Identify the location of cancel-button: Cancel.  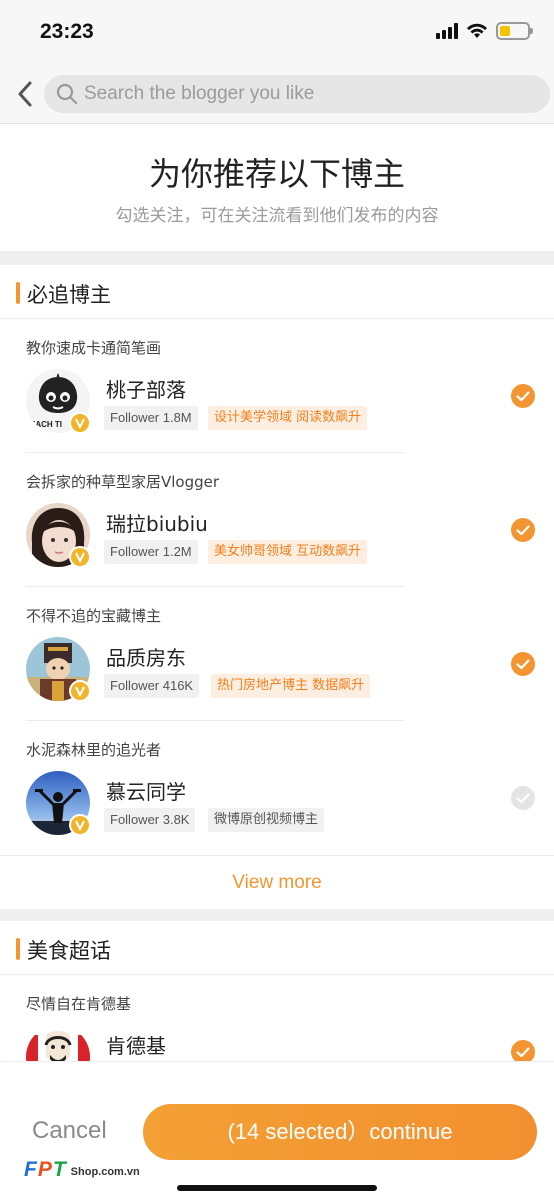
(69, 1131).